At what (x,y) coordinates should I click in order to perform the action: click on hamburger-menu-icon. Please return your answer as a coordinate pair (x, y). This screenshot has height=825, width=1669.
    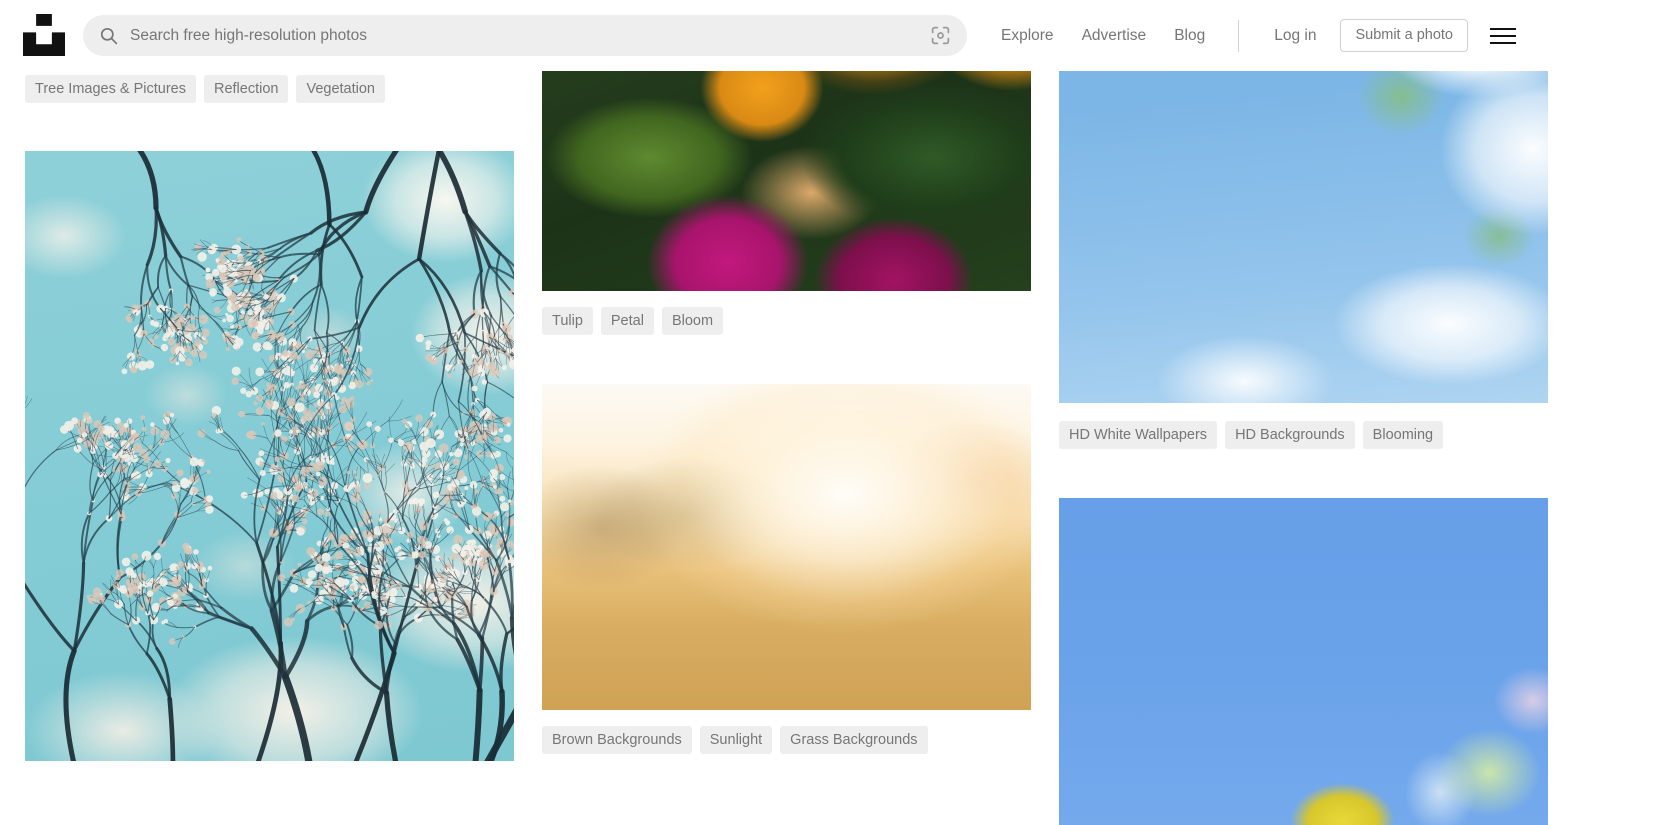
    Looking at the image, I should click on (1503, 36).